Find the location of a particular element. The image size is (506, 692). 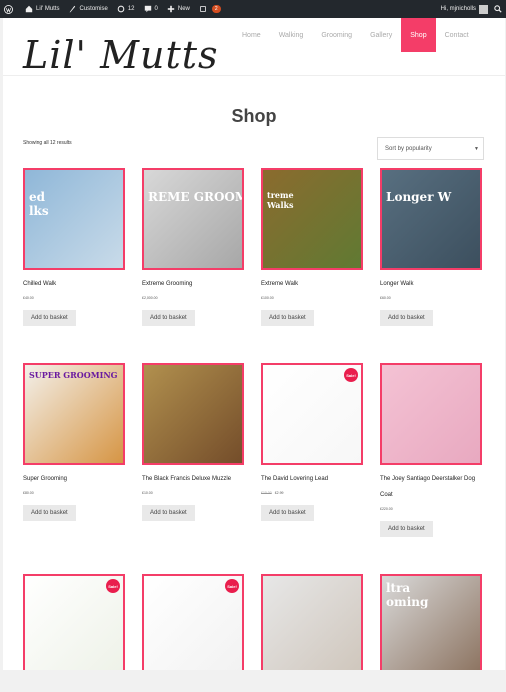

product-price: £60.00 is located at coordinates (431, 298).